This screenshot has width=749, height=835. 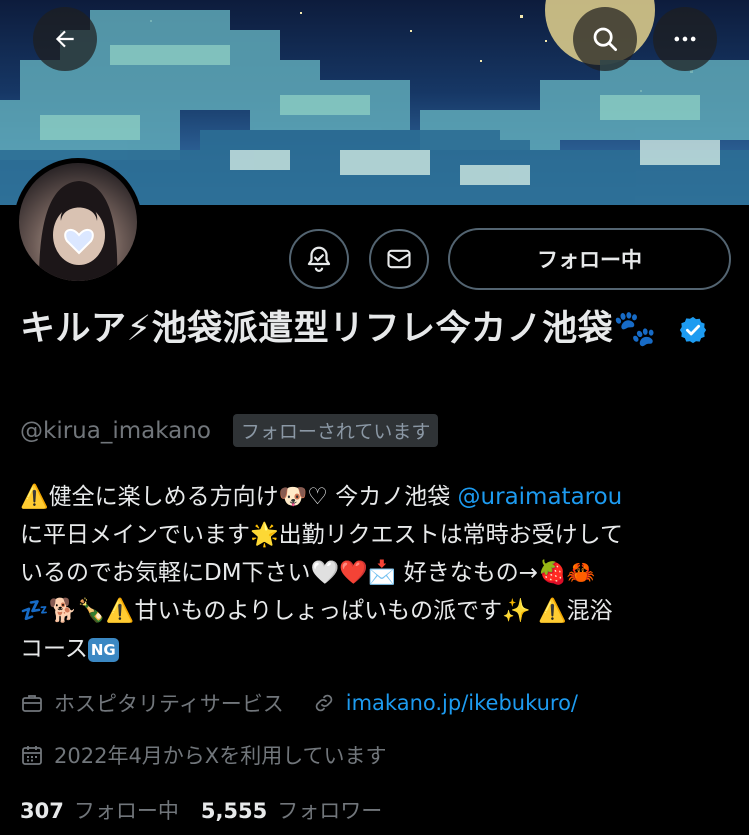 I want to click on message-button, so click(x=399, y=259).